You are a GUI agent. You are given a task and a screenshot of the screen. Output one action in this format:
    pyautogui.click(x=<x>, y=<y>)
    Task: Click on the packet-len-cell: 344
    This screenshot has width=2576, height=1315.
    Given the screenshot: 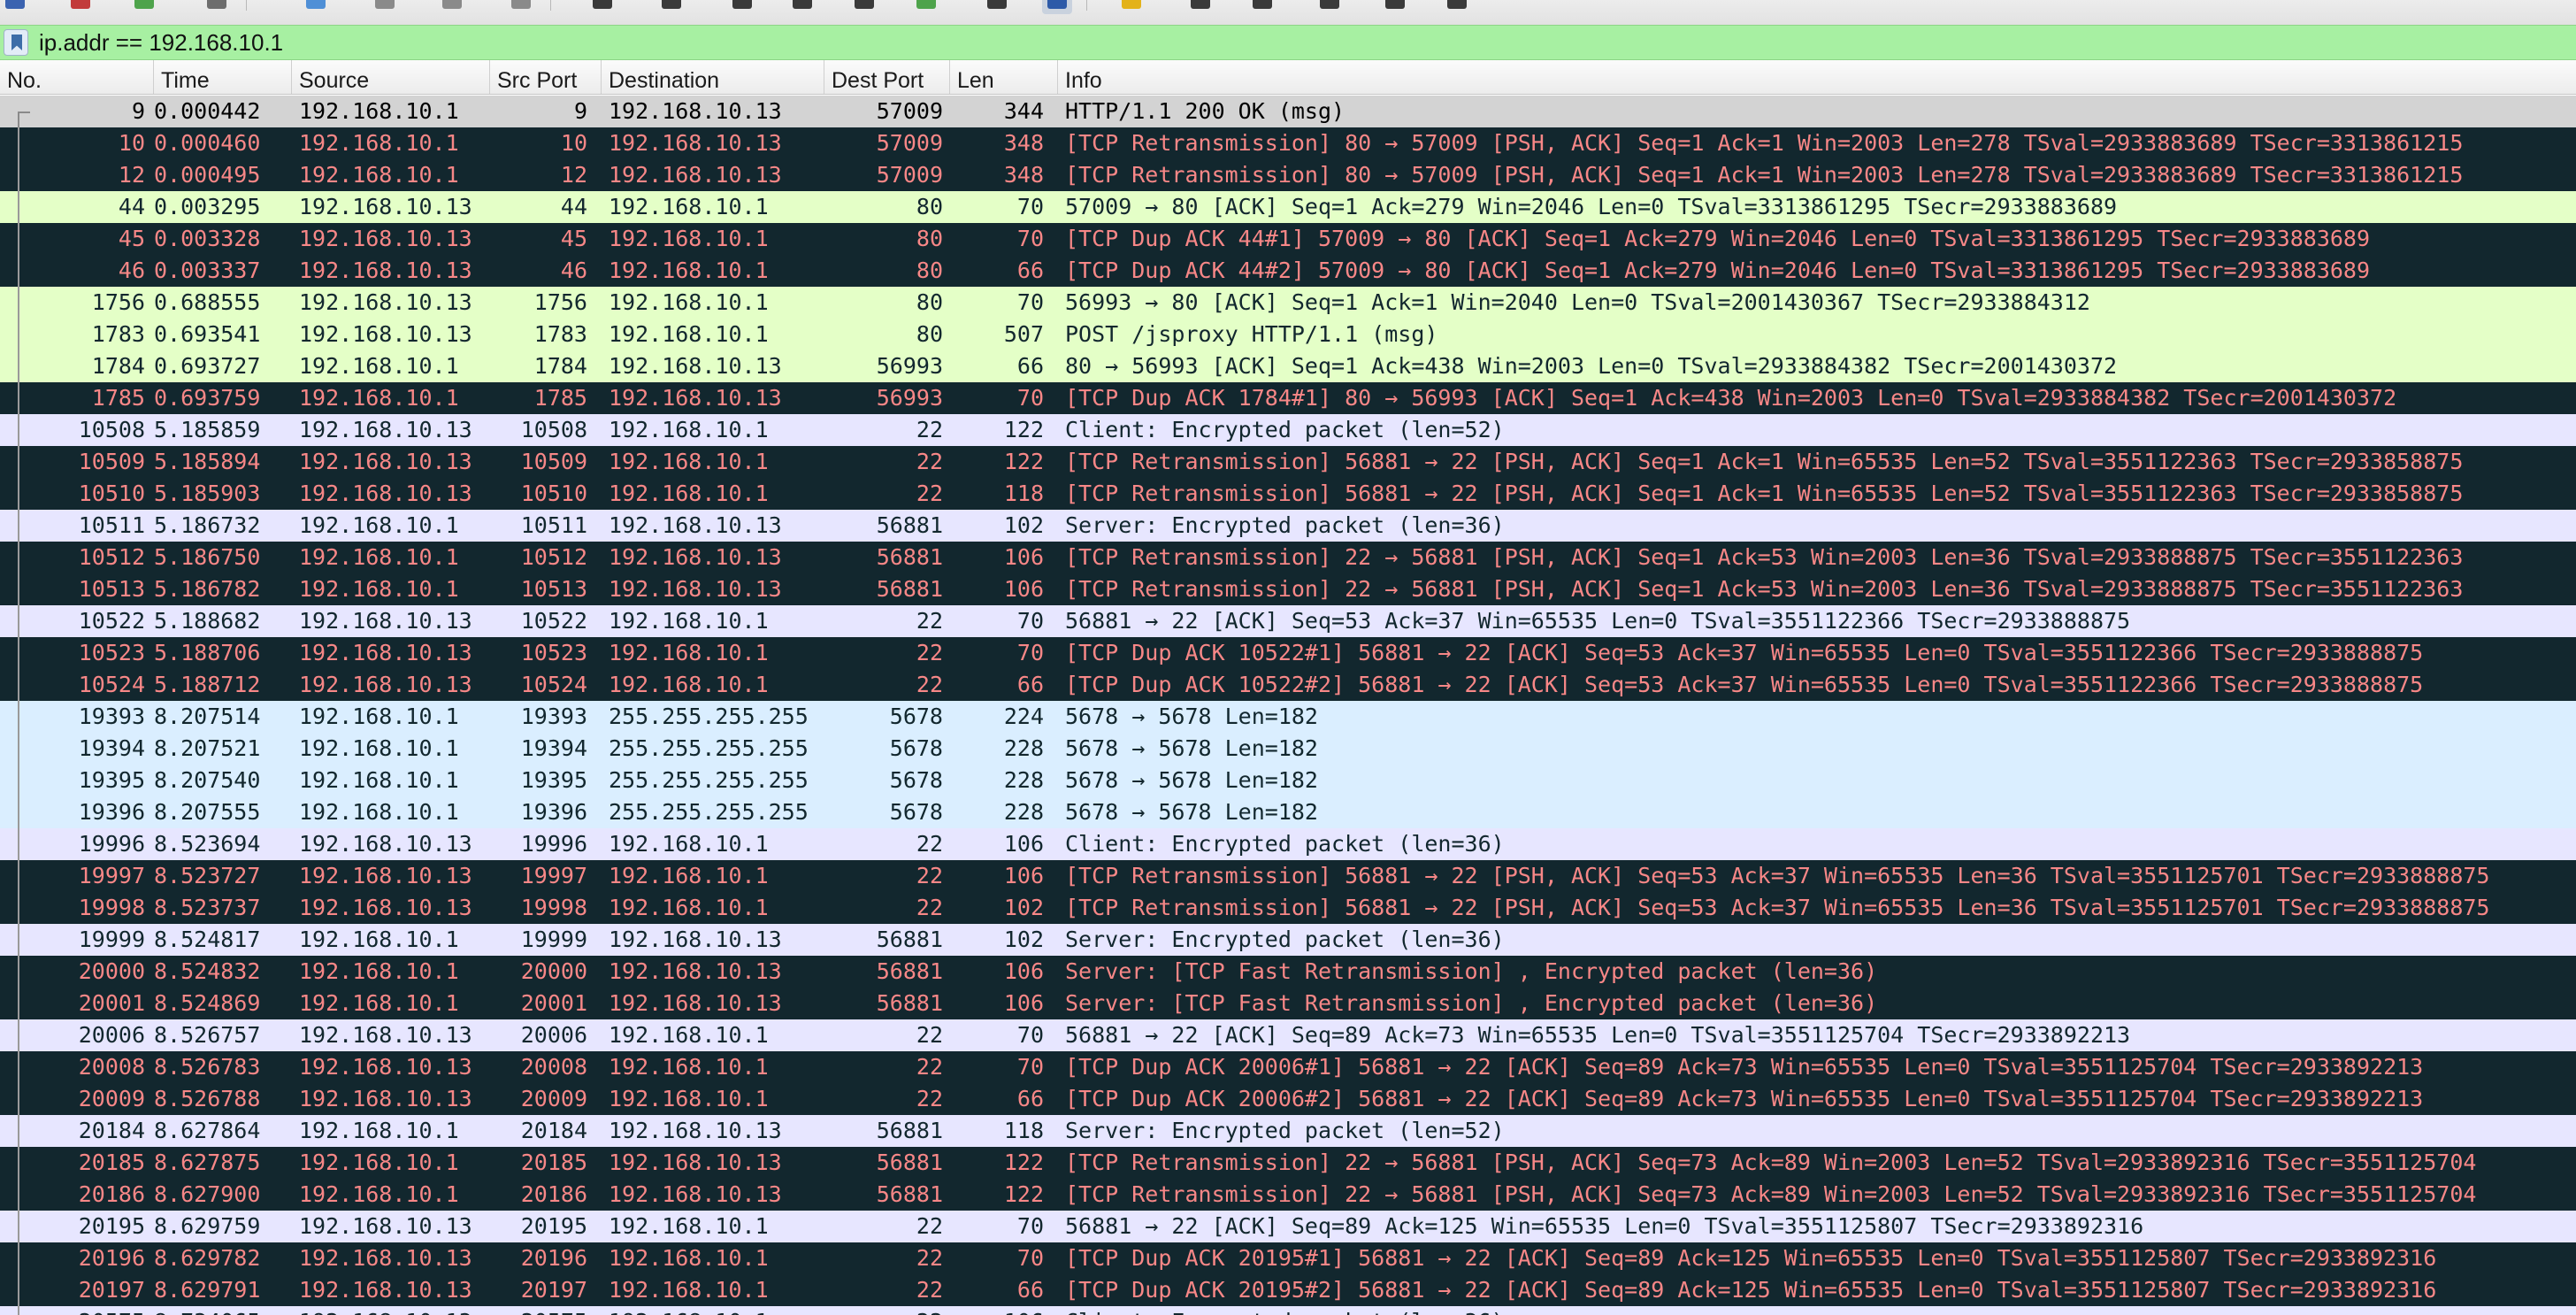 What is the action you would take?
    pyautogui.click(x=1023, y=111)
    